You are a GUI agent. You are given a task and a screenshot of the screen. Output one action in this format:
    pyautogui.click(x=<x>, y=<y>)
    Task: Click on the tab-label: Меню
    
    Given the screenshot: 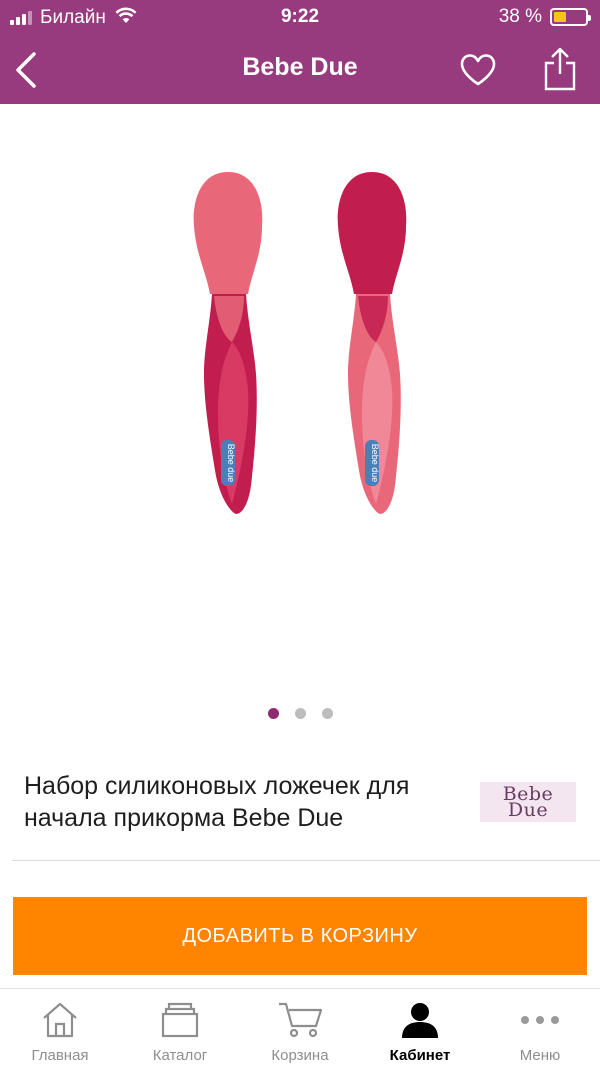 What is the action you would take?
    pyautogui.click(x=540, y=1055)
    